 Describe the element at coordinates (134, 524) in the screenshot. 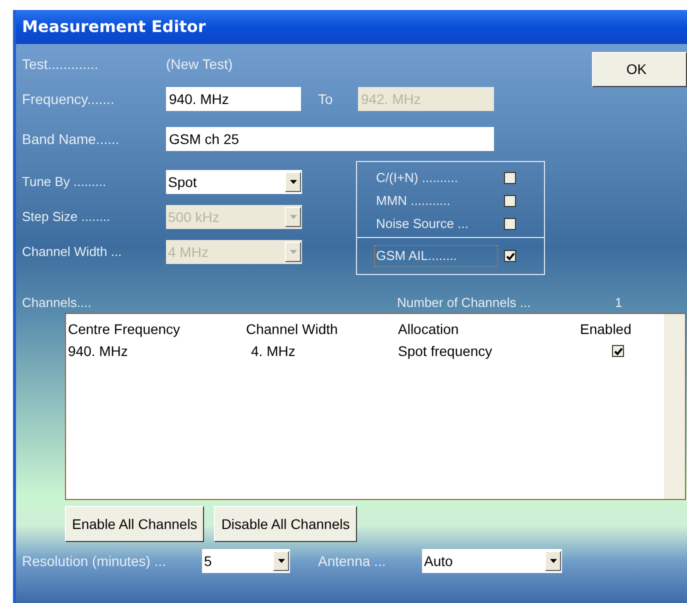

I see `channel-button: Enable All Channels` at that location.